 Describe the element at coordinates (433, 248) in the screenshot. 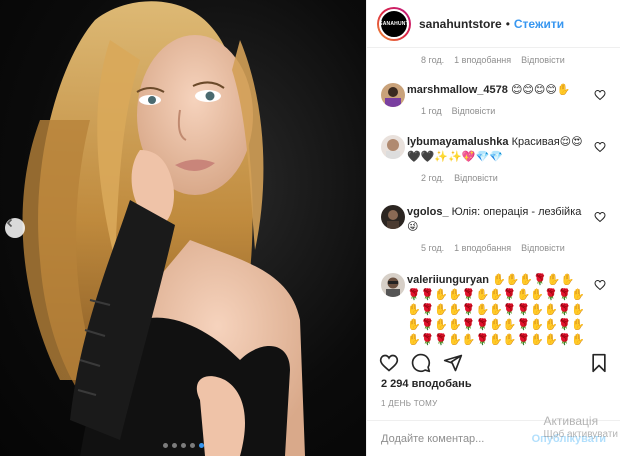

I see `comment-time: 5 год.` at that location.